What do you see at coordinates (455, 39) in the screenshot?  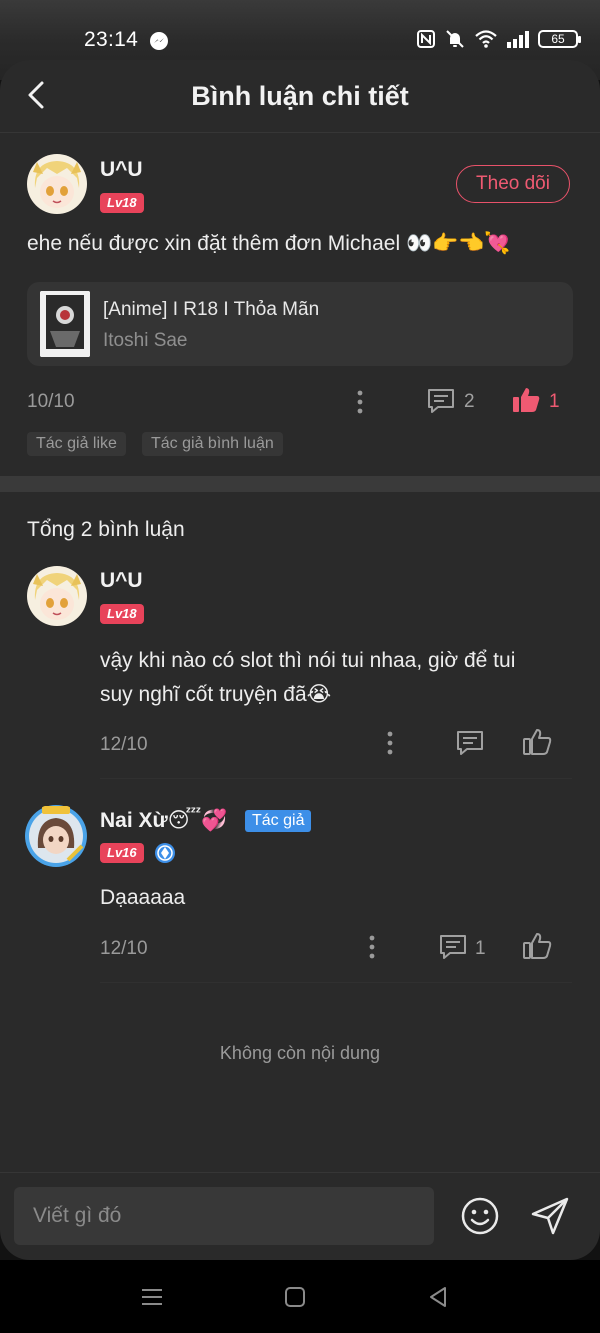 I see `mute-icon` at bounding box center [455, 39].